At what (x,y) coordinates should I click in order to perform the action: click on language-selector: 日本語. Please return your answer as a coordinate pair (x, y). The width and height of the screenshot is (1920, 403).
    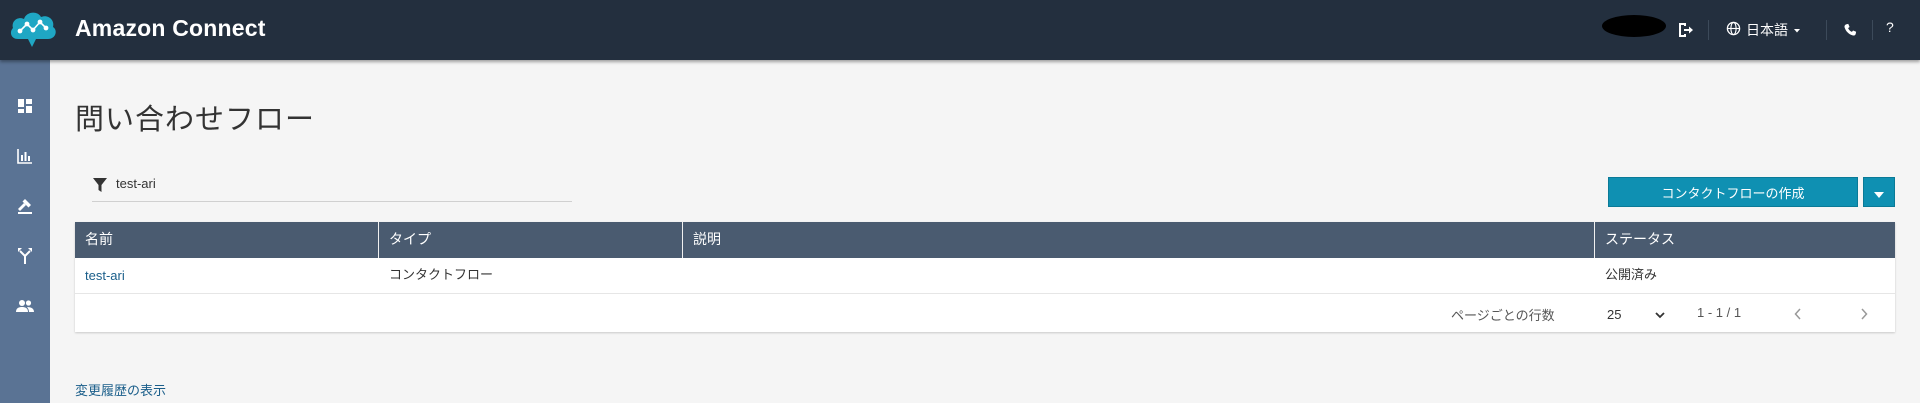
    Looking at the image, I should click on (1763, 30).